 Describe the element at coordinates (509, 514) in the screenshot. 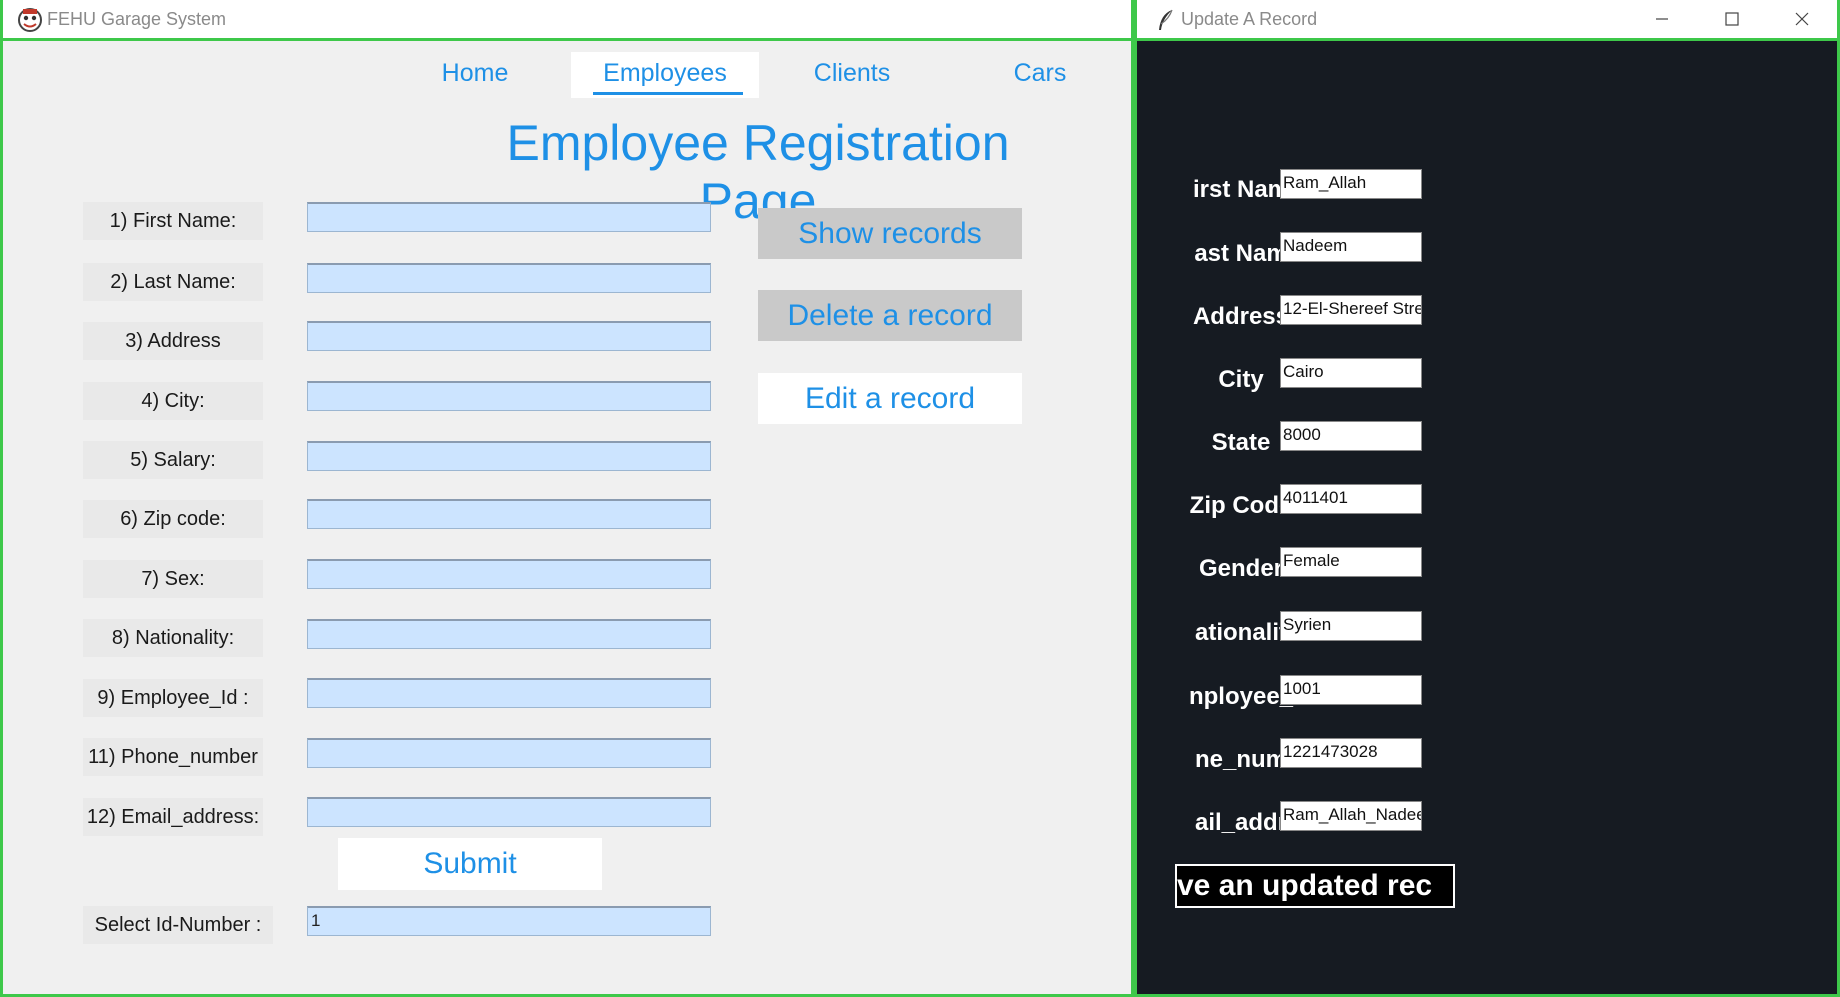

I see `zip-code-input` at that location.